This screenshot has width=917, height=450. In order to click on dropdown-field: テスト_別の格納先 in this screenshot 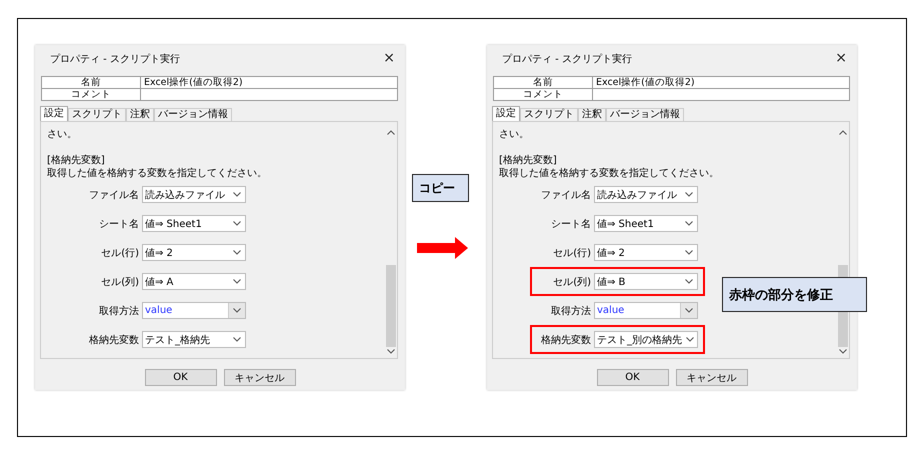, I will do `click(646, 339)`.